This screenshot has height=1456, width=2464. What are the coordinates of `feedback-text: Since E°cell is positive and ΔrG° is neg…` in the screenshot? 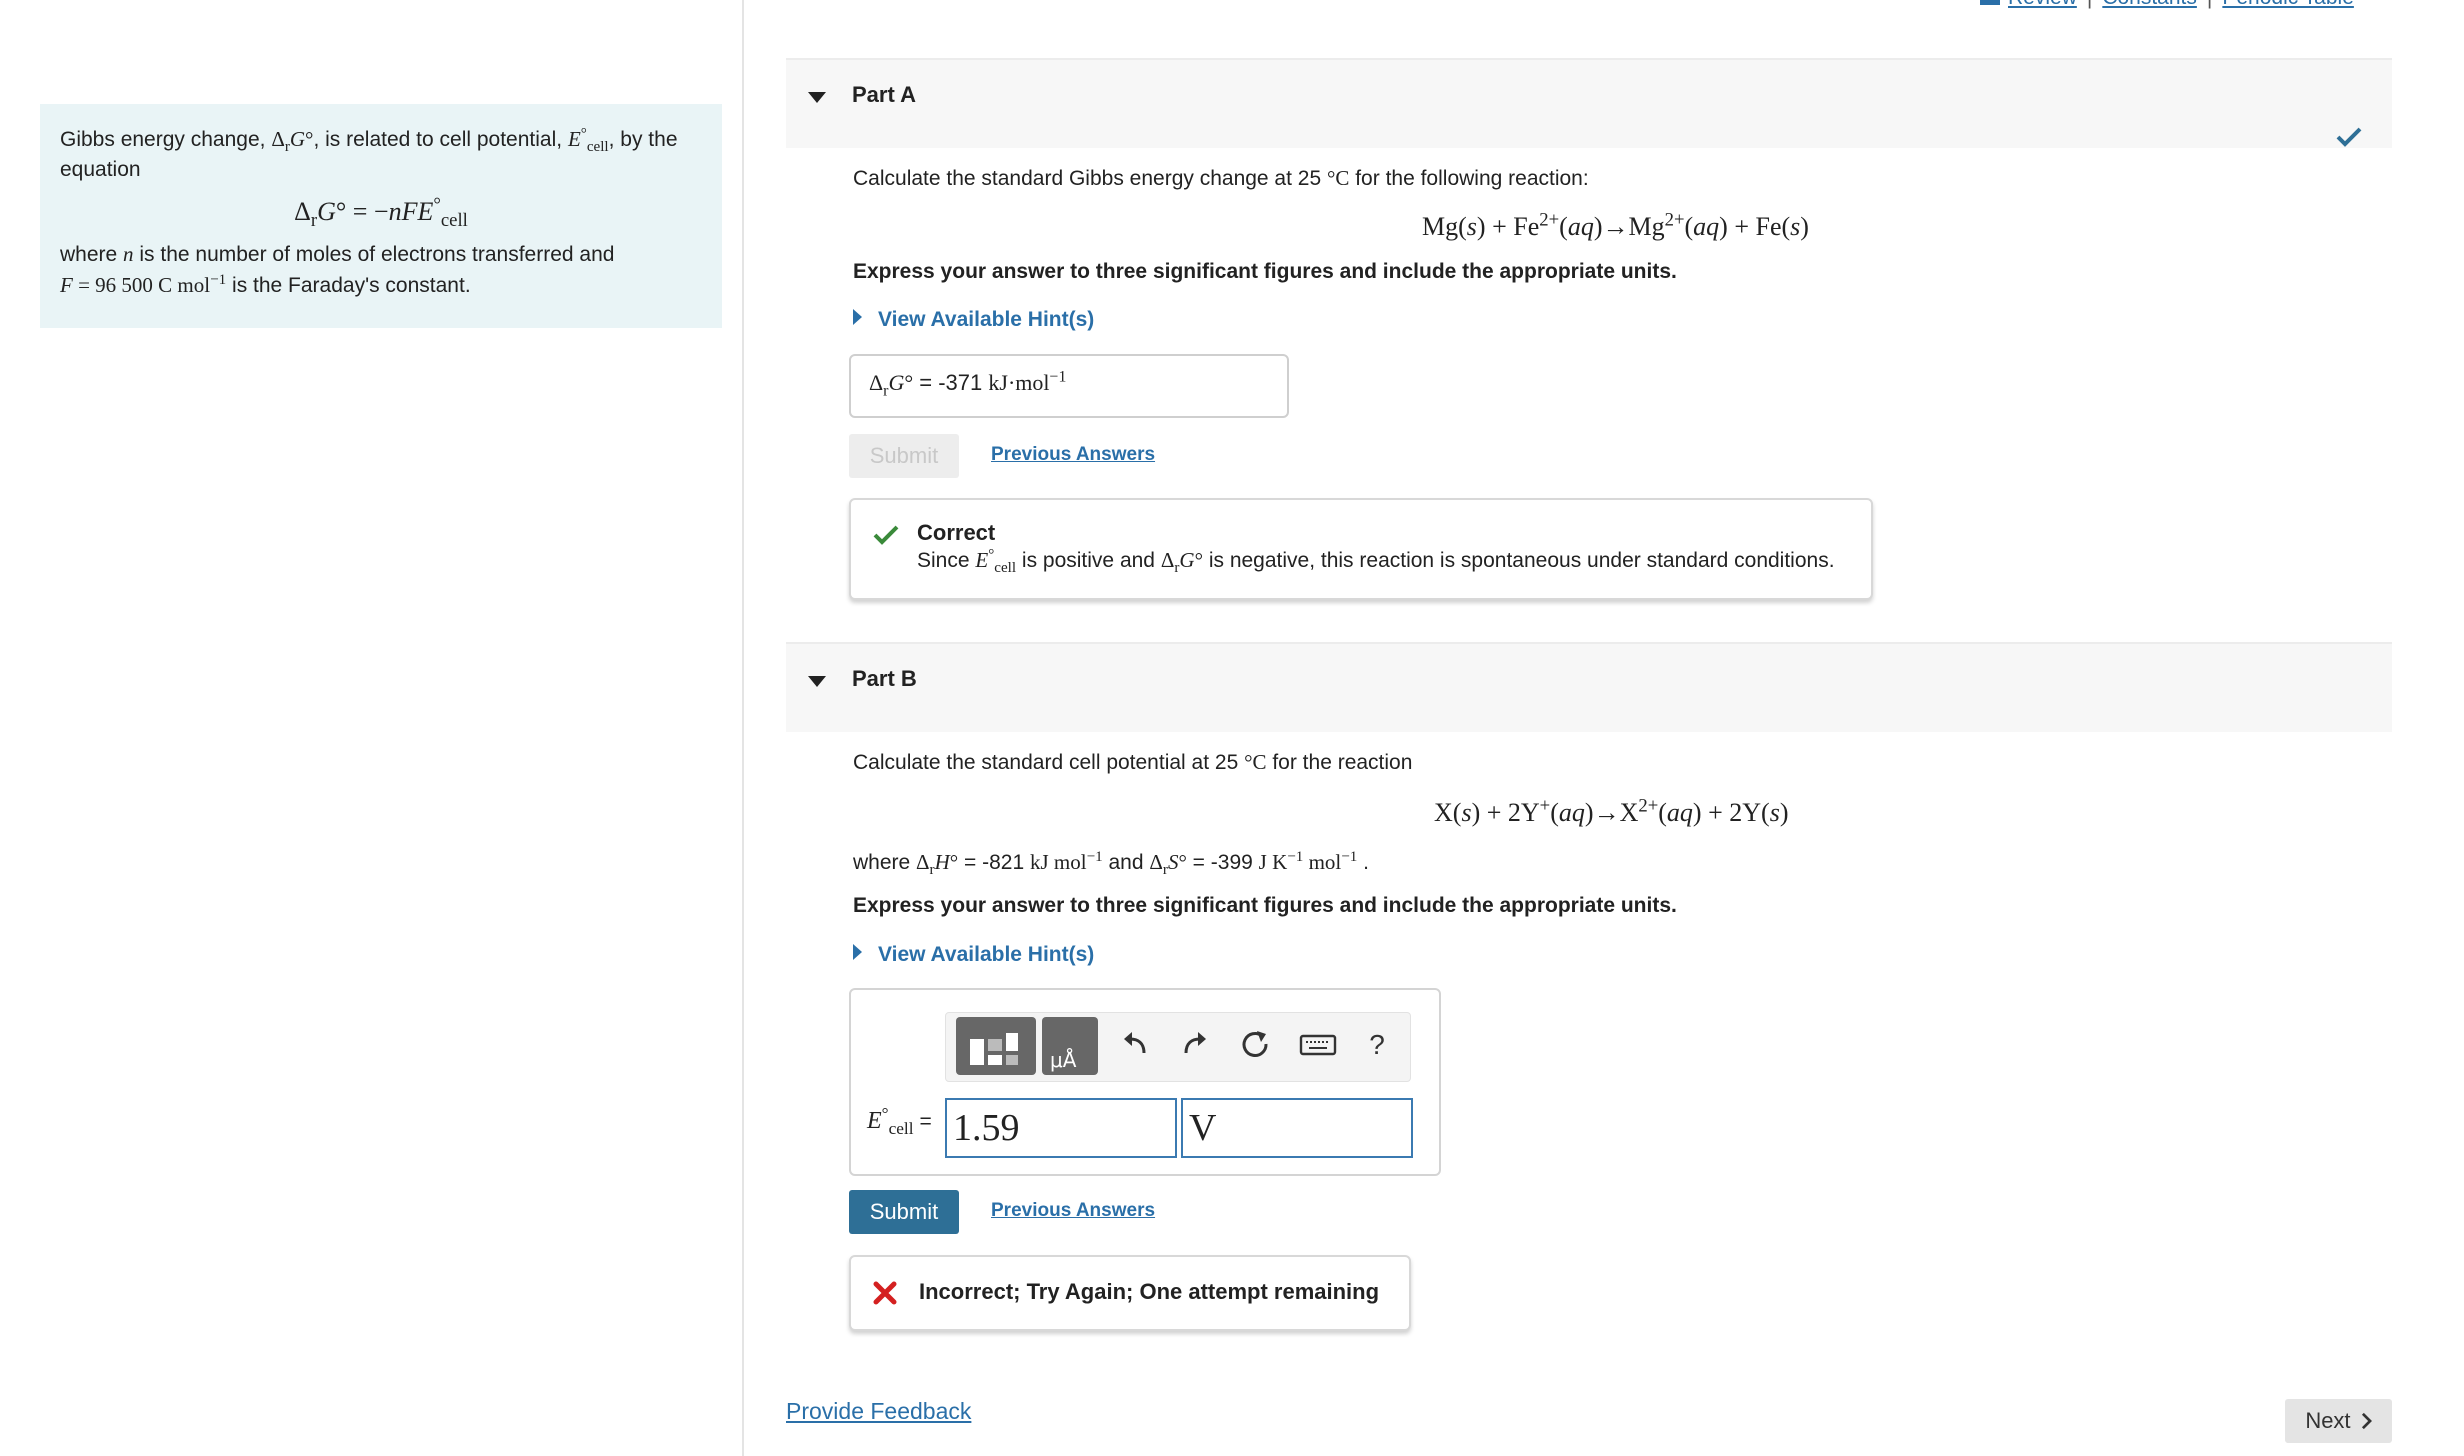 It's located at (1376, 562).